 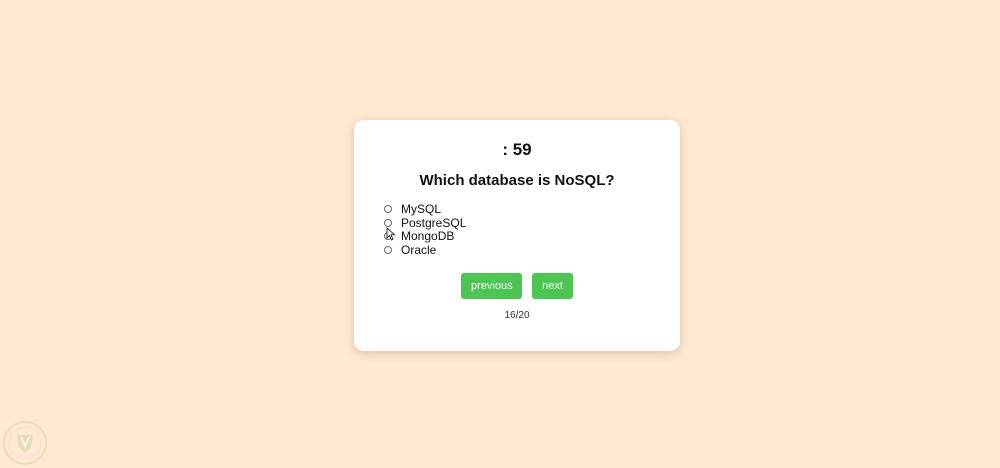 I want to click on option-label: Oracle, so click(x=419, y=249).